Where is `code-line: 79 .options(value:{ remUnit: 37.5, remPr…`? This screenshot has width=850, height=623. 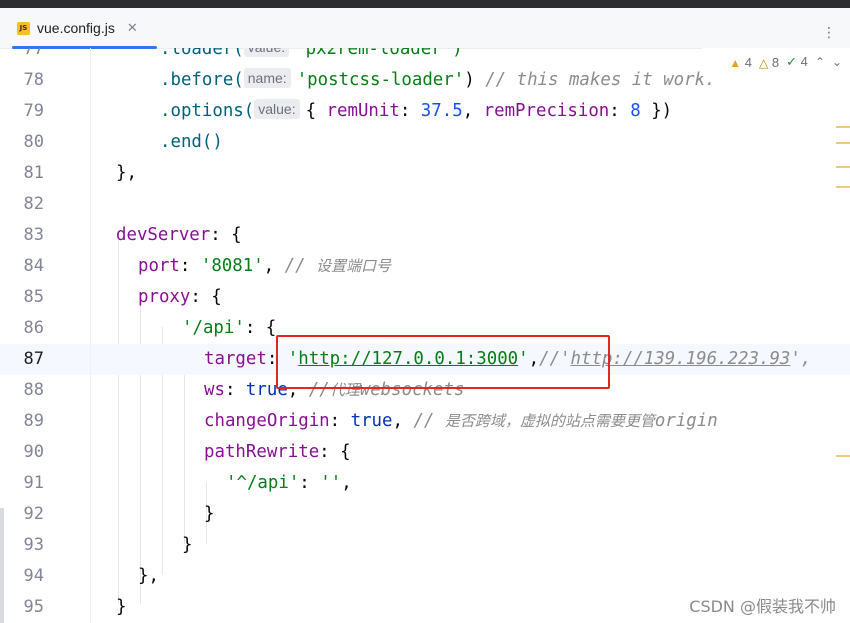 code-line: 79 .options(value:{ remUnit: 37.5, remPr… is located at coordinates (425, 111).